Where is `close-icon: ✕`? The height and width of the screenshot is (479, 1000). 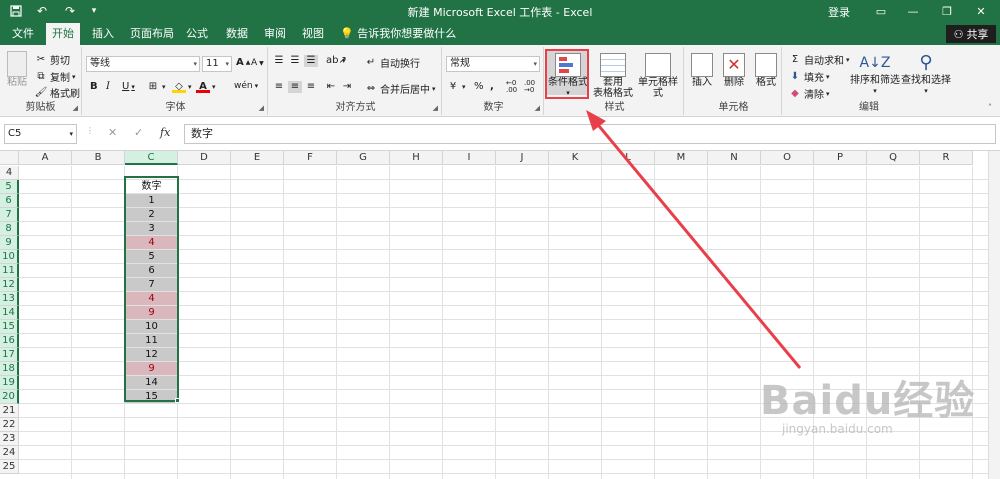
close-icon: ✕ is located at coordinates (981, 11).